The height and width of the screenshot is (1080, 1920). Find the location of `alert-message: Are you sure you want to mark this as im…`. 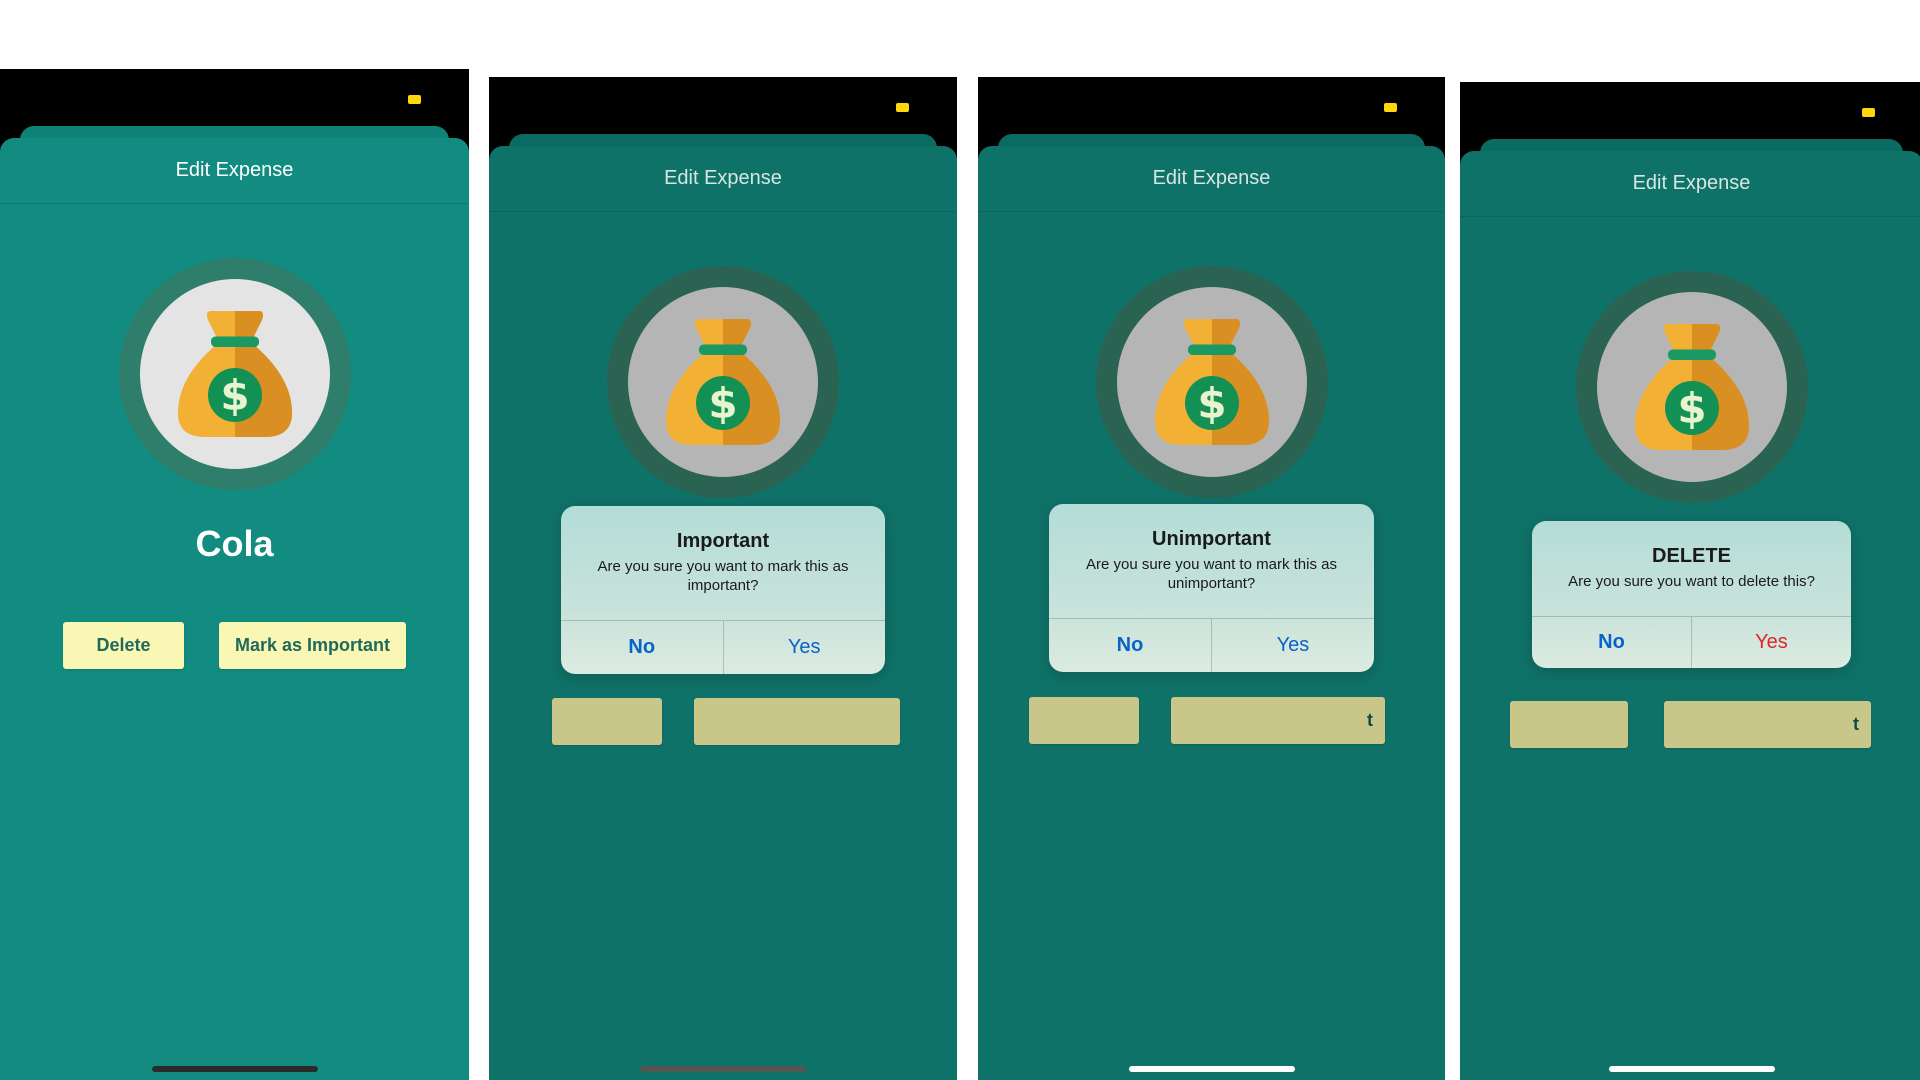

alert-message: Are you sure you want to mark this as im… is located at coordinates (723, 576).